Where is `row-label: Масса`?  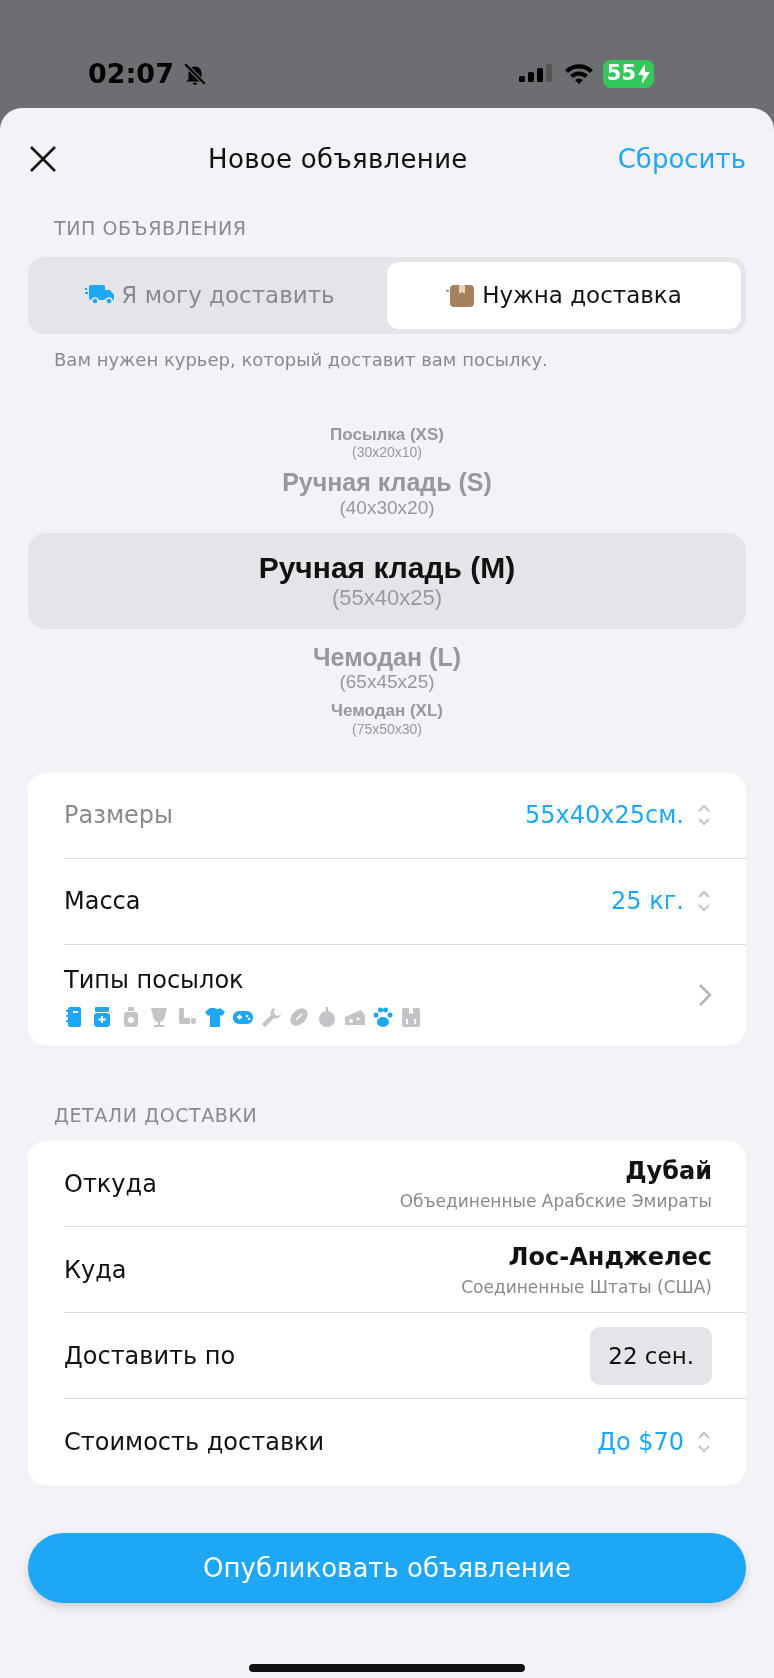 row-label: Масса is located at coordinates (102, 902).